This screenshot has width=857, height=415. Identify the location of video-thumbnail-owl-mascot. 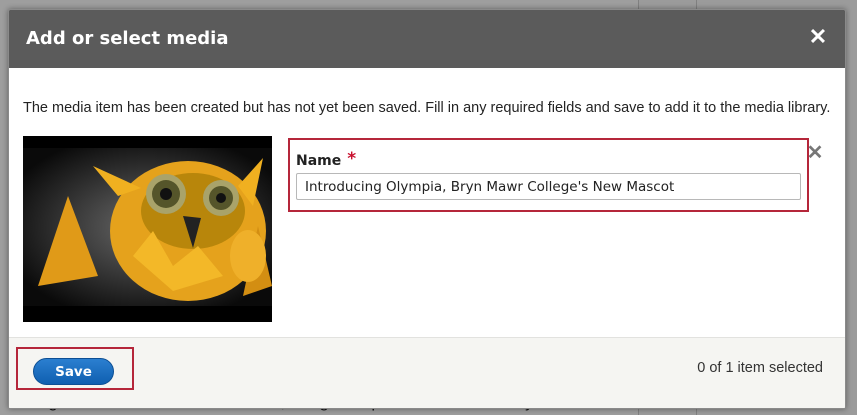
(147, 229).